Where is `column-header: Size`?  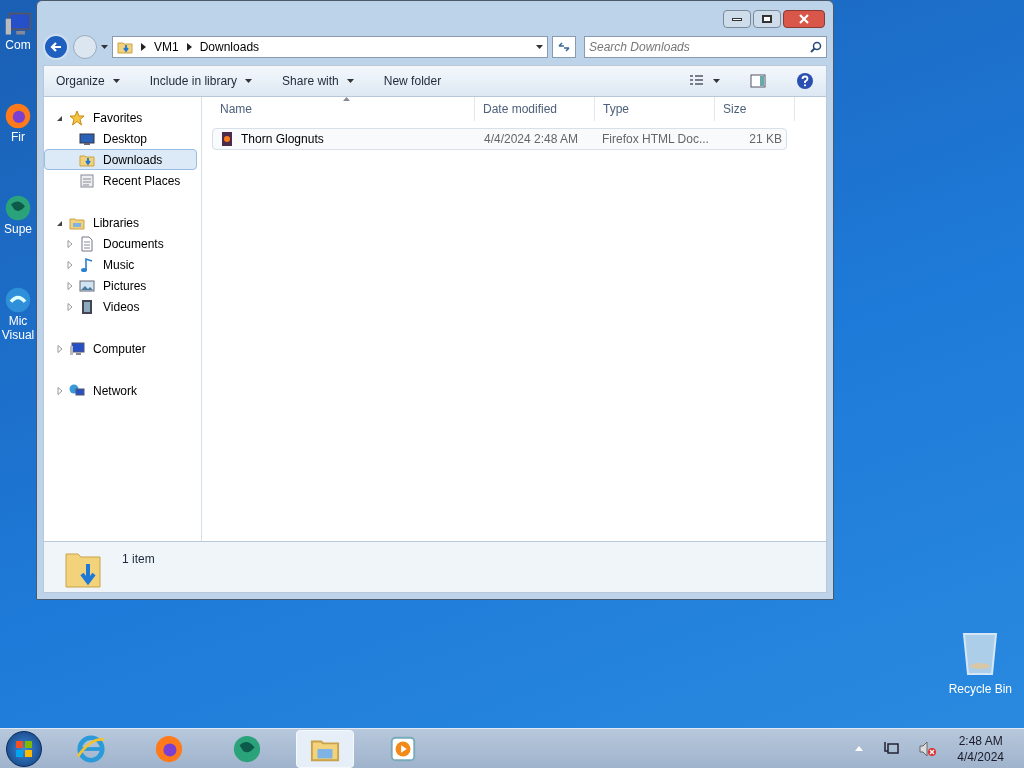
column-header: Size is located at coordinates (755, 109).